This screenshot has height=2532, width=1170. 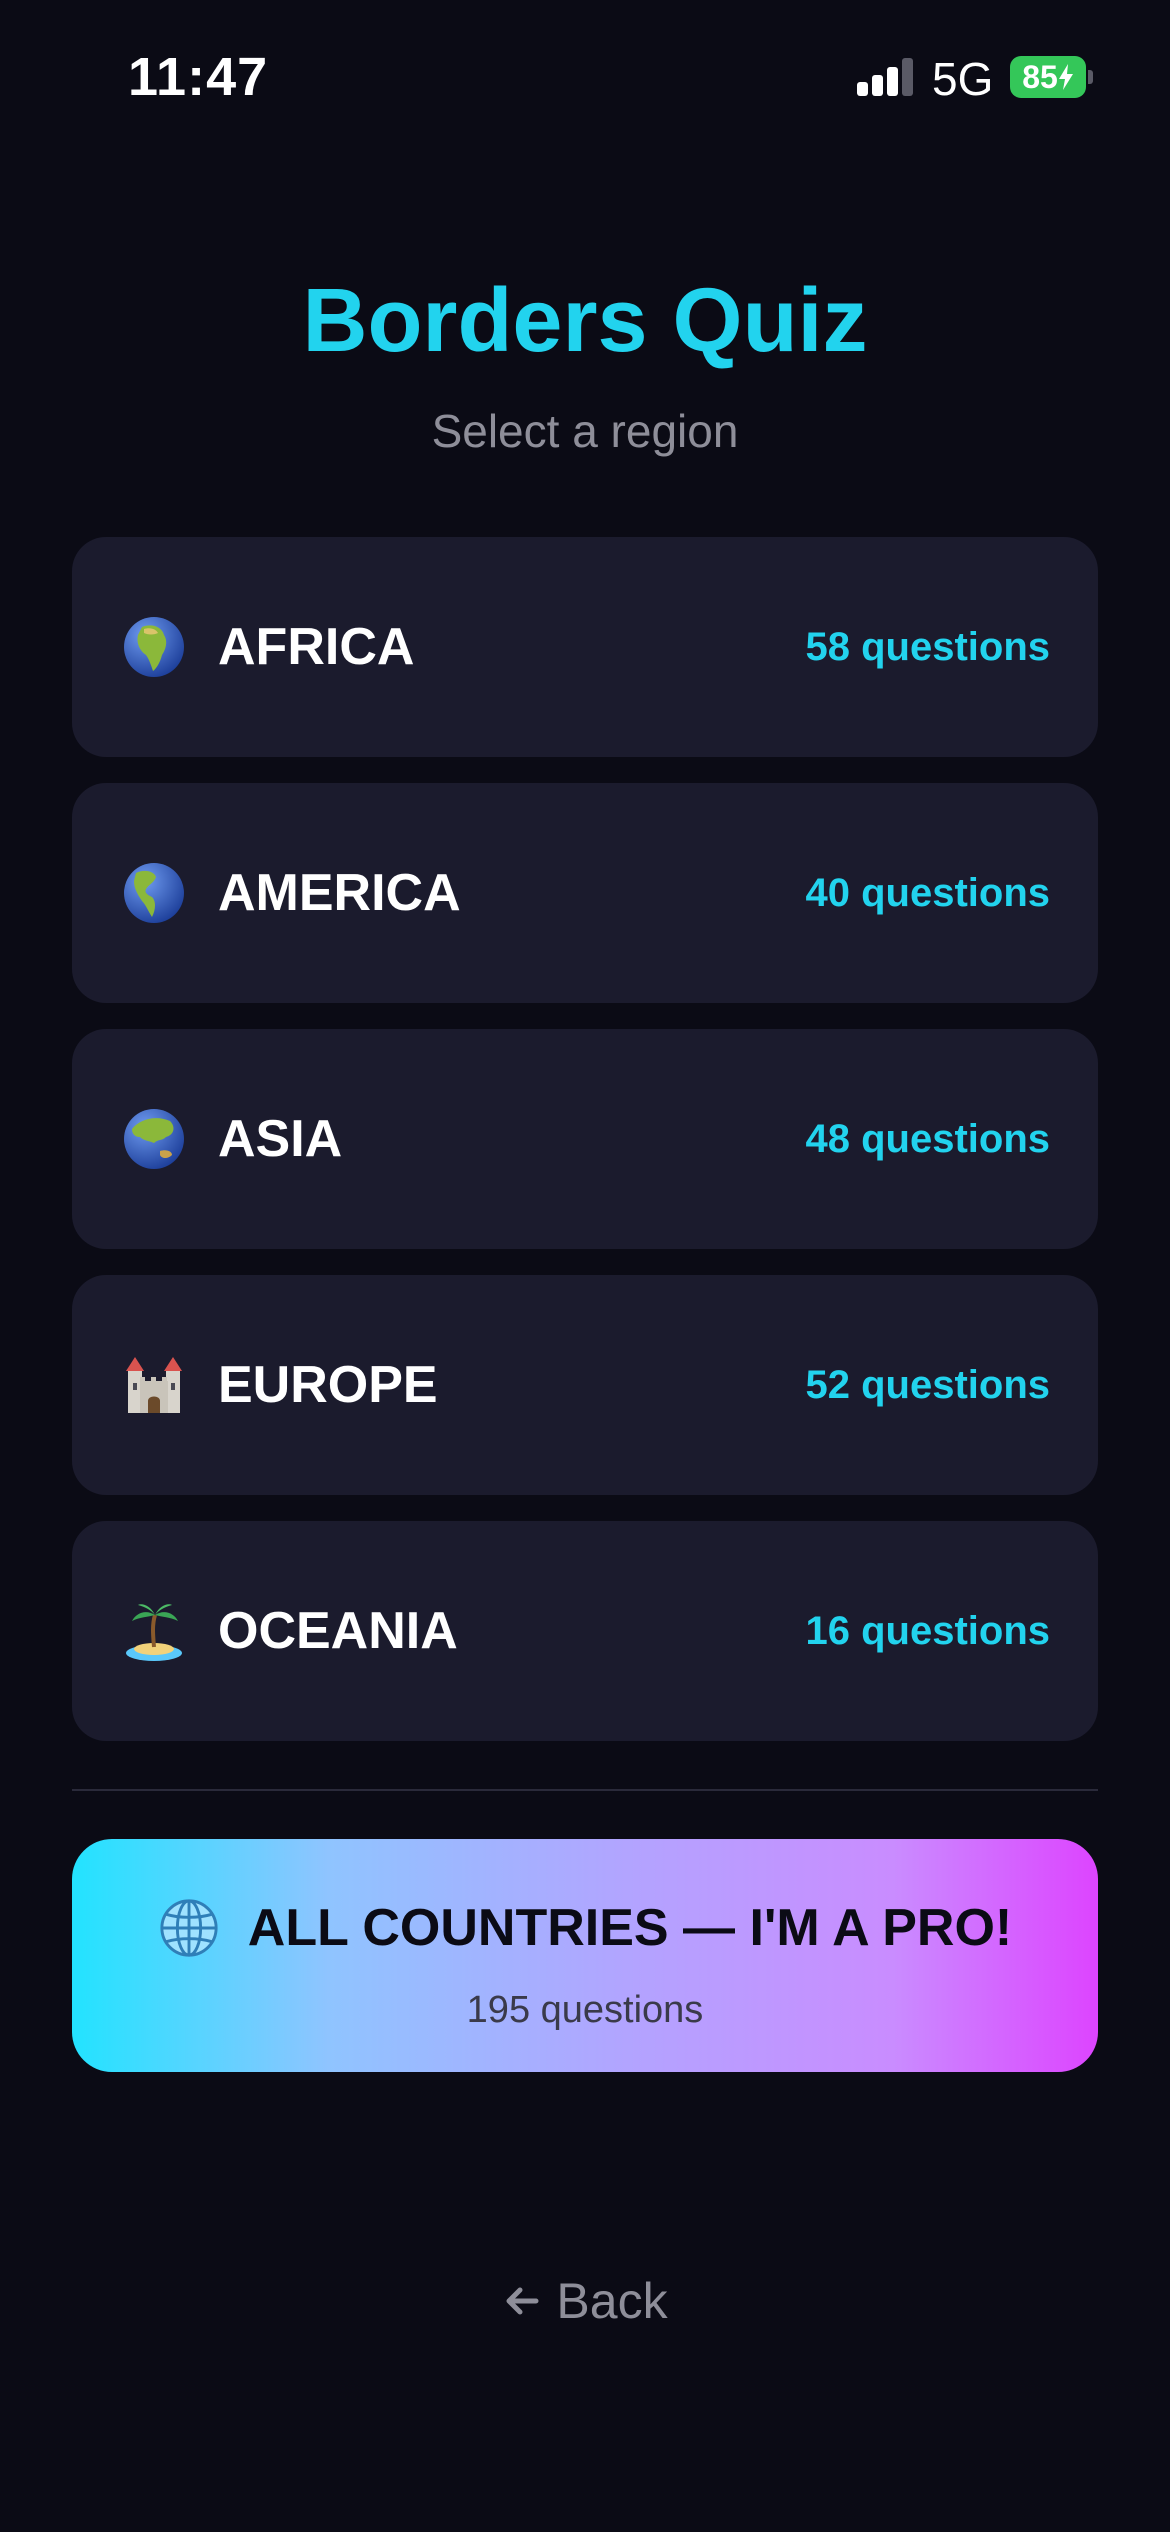 I want to click on region-question-count: 16 questions, so click(x=927, y=1630).